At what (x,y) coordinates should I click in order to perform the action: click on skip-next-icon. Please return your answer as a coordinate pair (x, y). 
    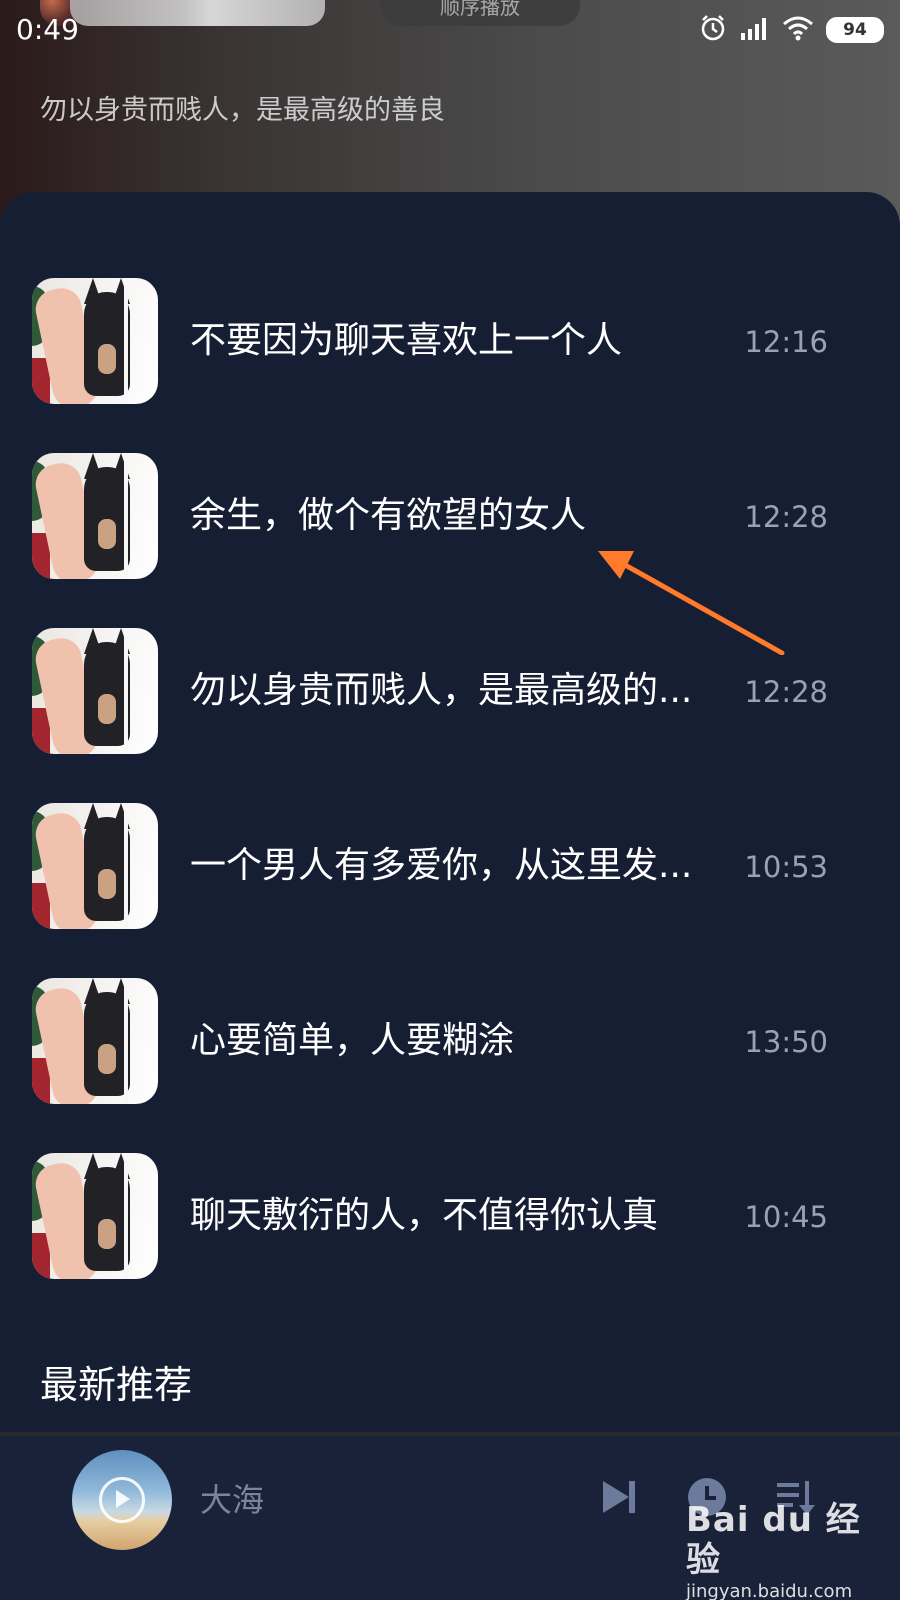
    Looking at the image, I should click on (619, 1499).